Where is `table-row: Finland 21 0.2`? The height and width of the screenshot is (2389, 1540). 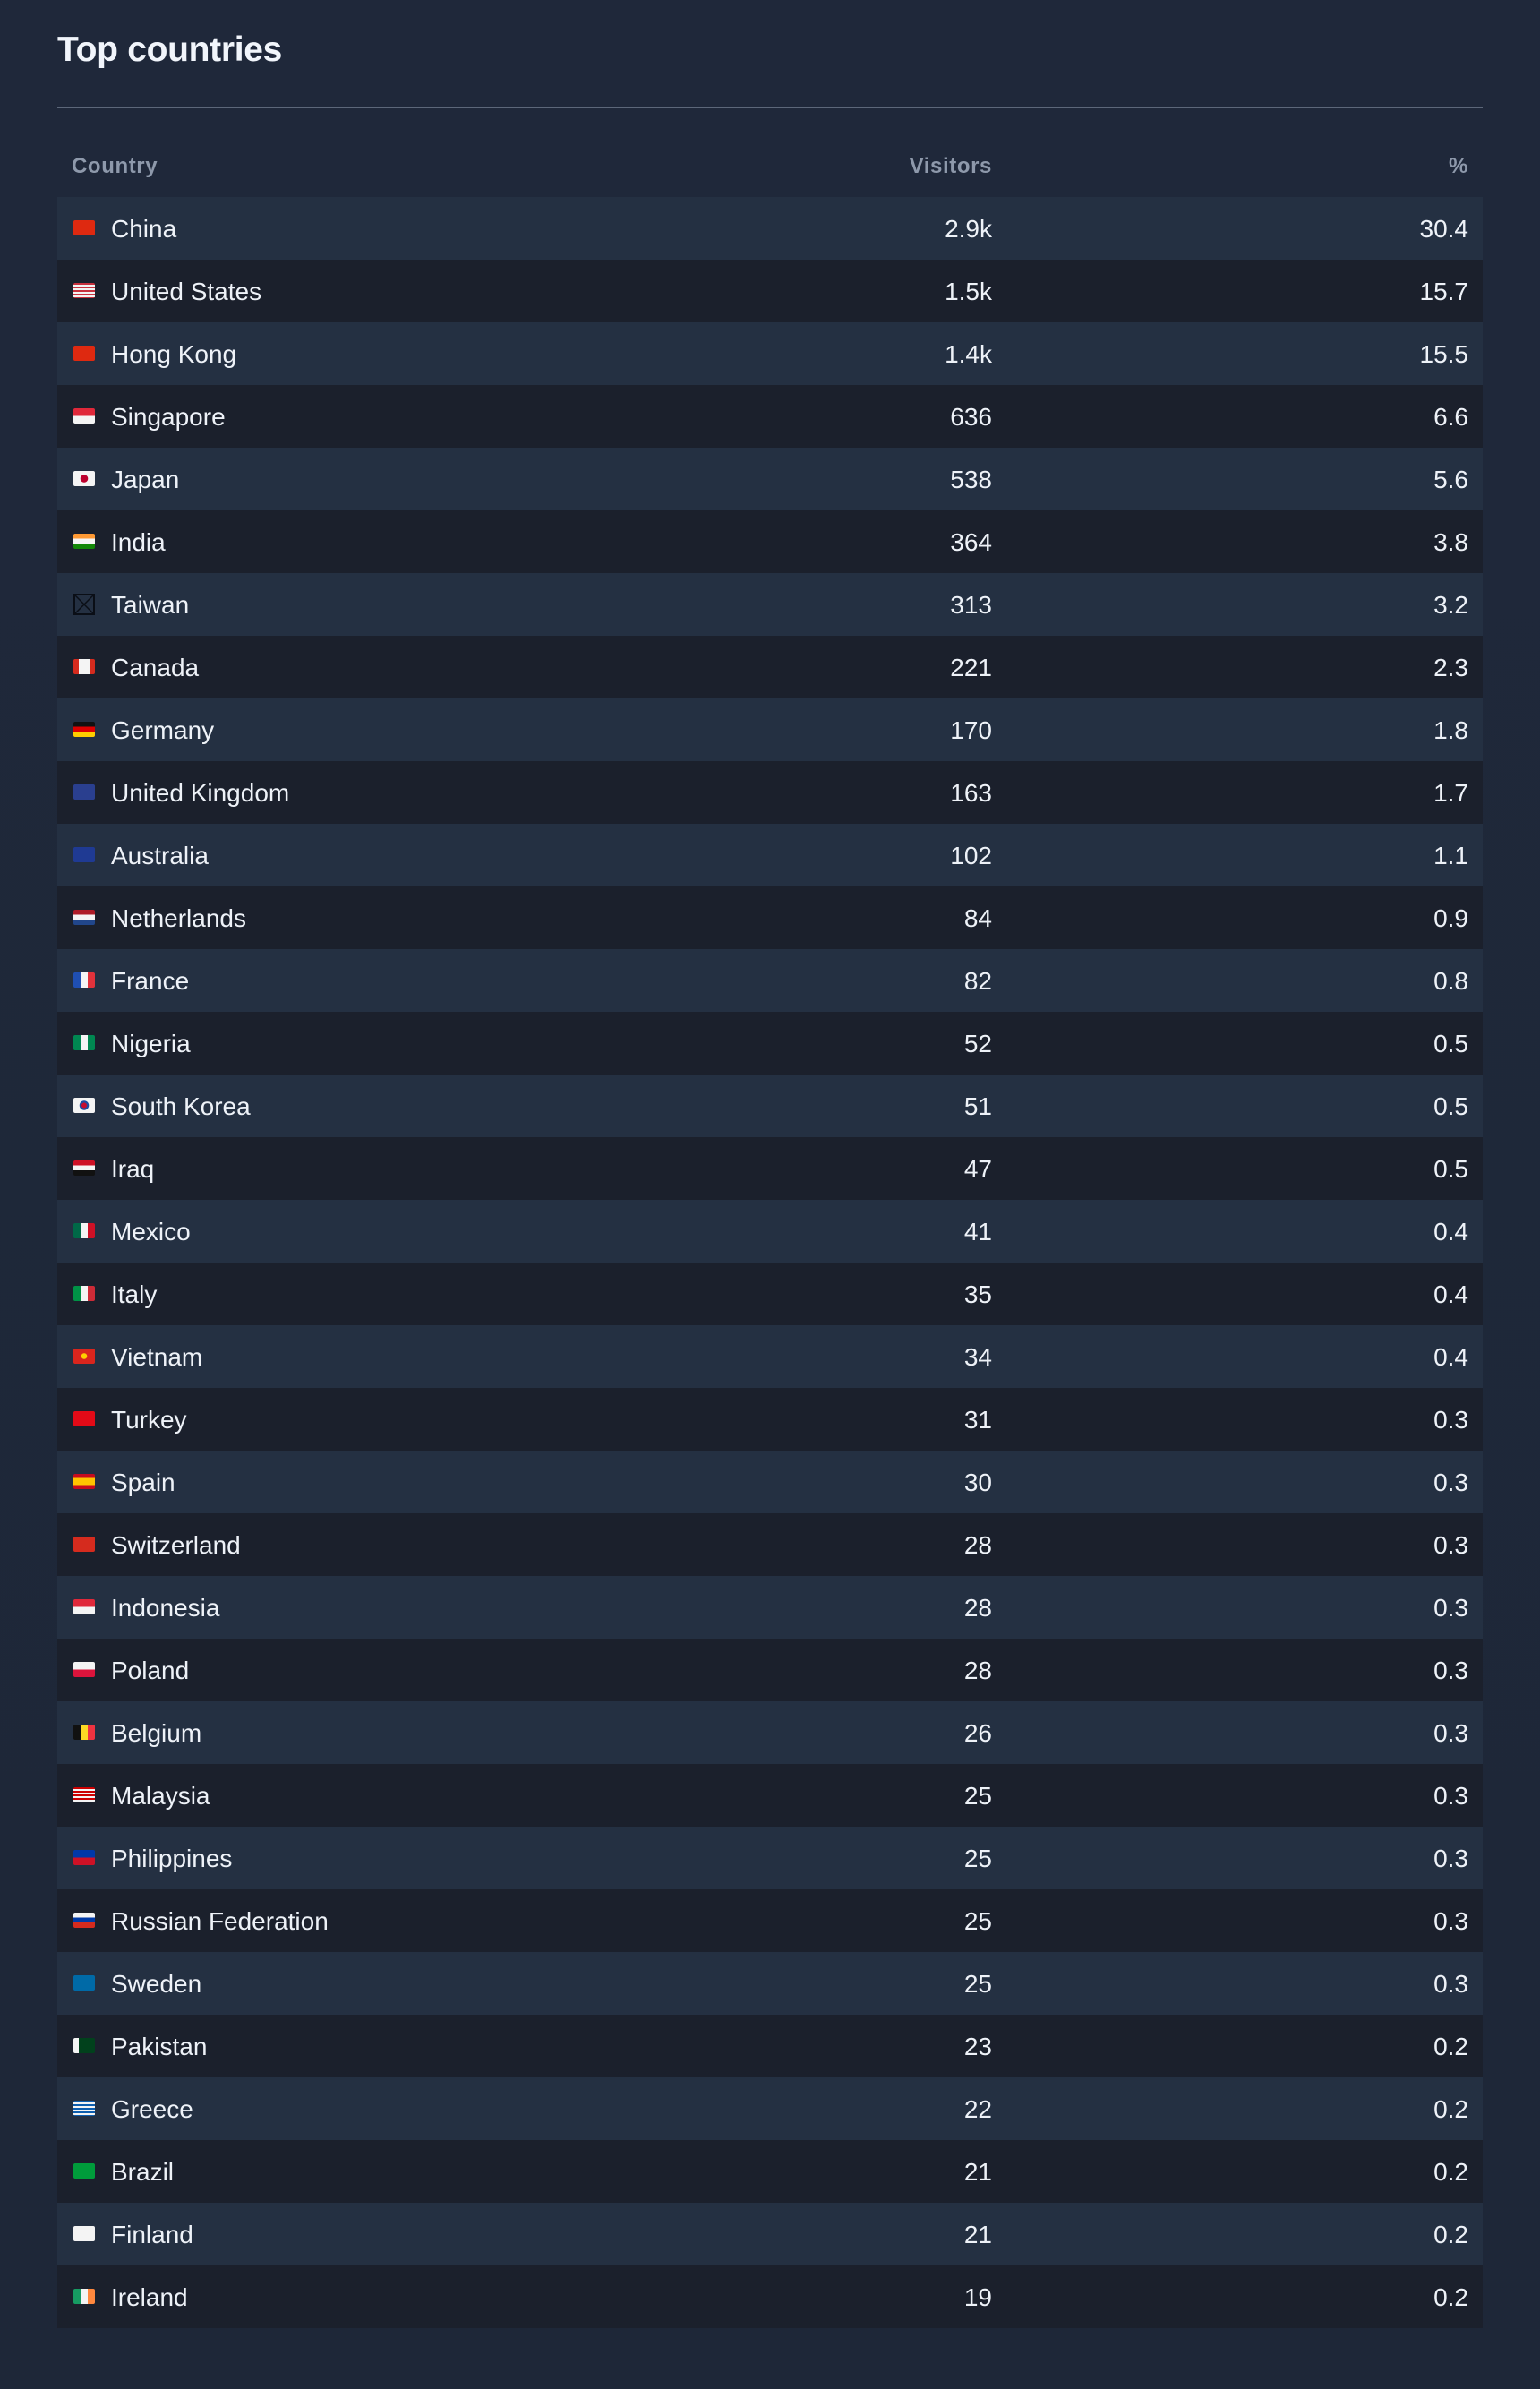 table-row: Finland 21 0.2 is located at coordinates (770, 2234).